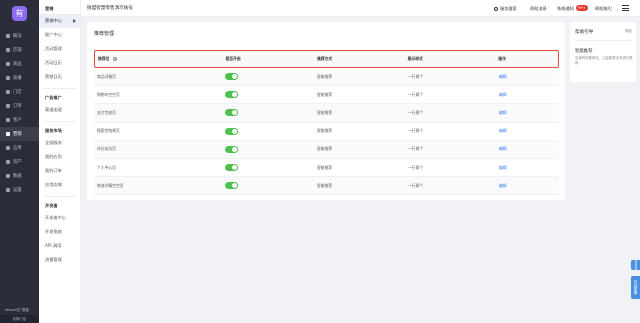  Describe the element at coordinates (625, 9) in the screenshot. I see `menu-icon` at that location.